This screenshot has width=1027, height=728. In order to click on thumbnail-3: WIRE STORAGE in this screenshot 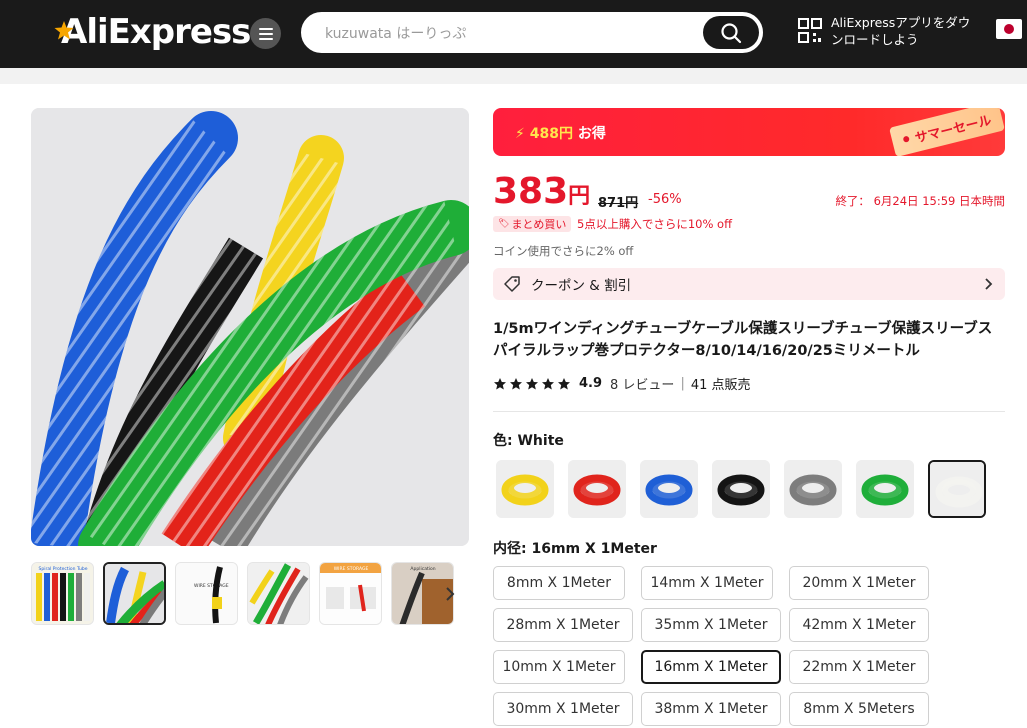, I will do `click(206, 593)`.